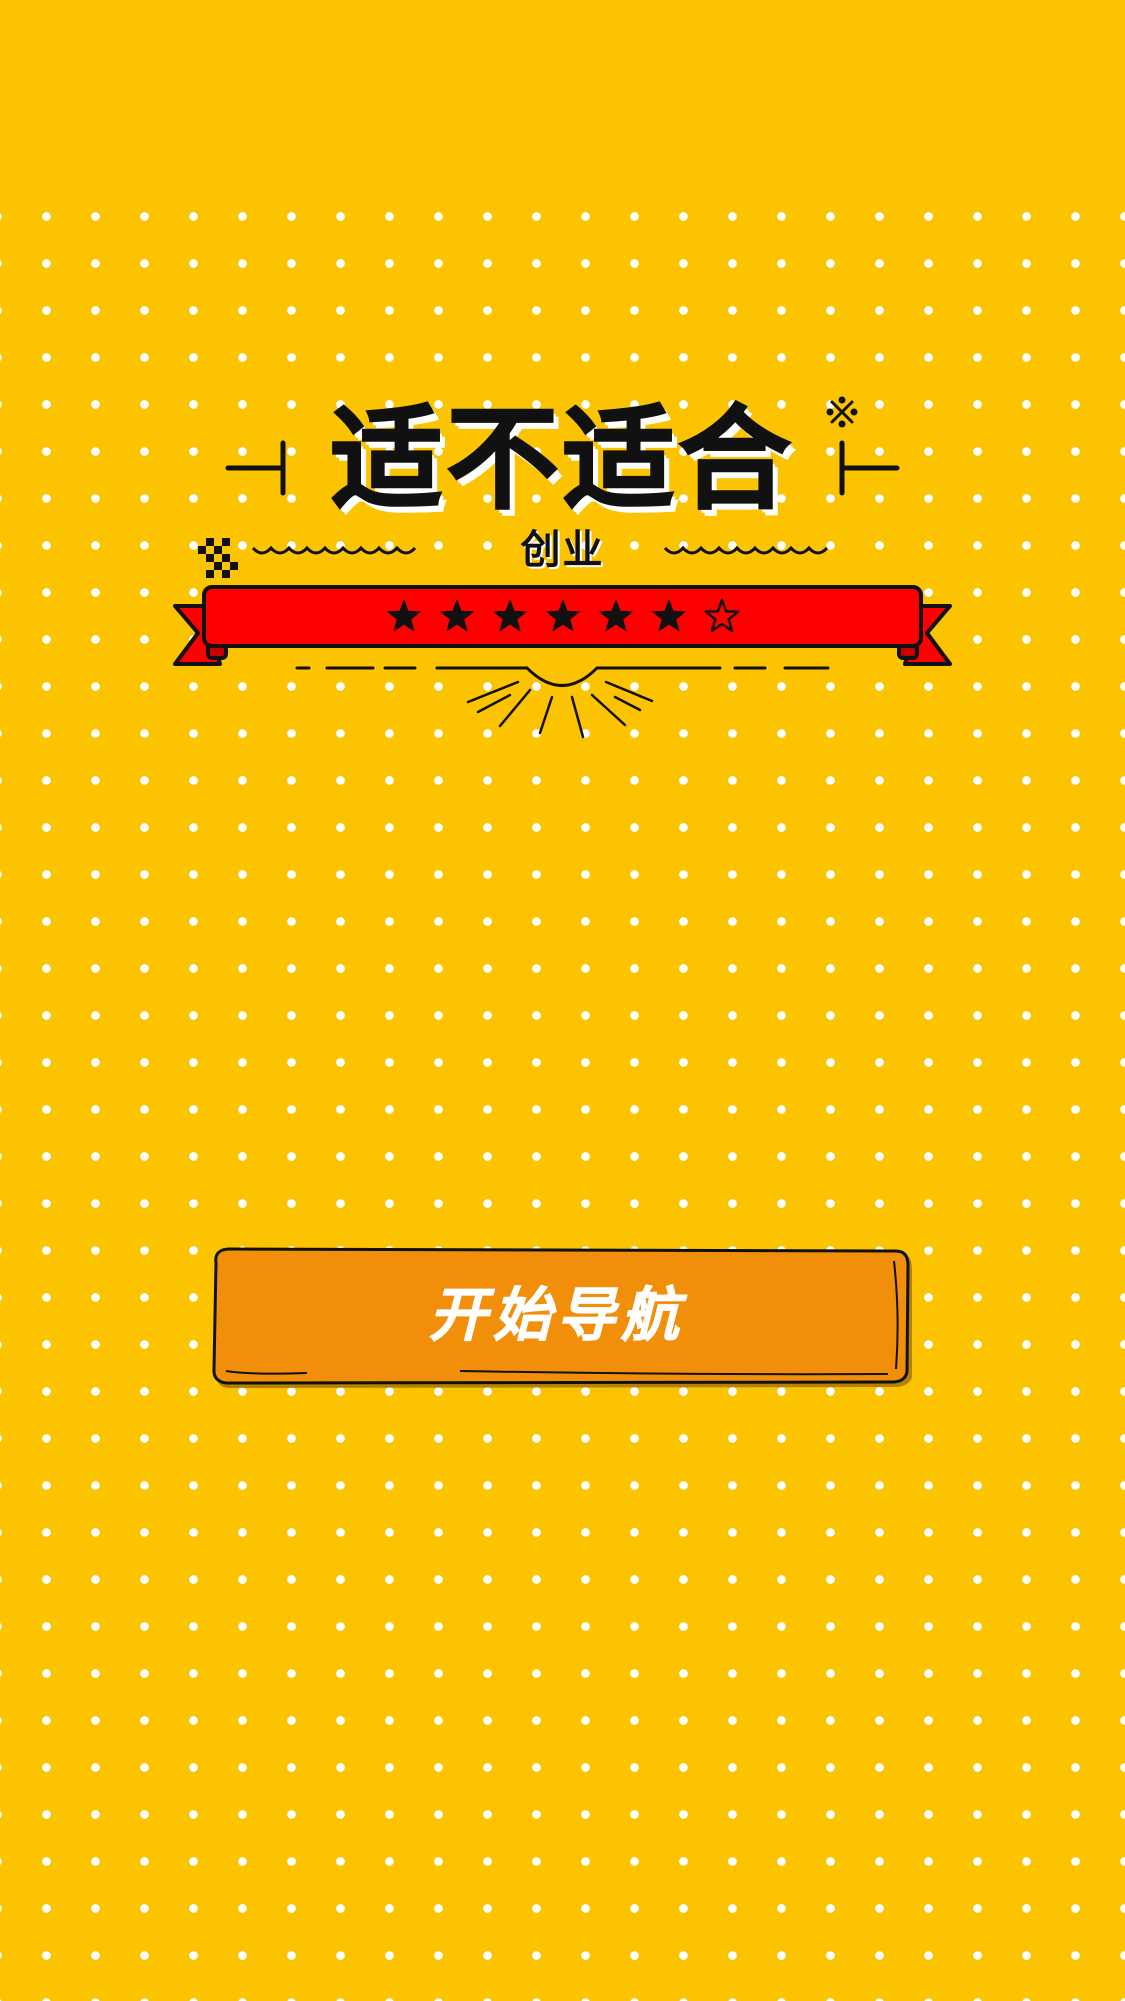 This screenshot has width=1125, height=2001. I want to click on start-navigation-button: 开始导航, so click(562, 1320).